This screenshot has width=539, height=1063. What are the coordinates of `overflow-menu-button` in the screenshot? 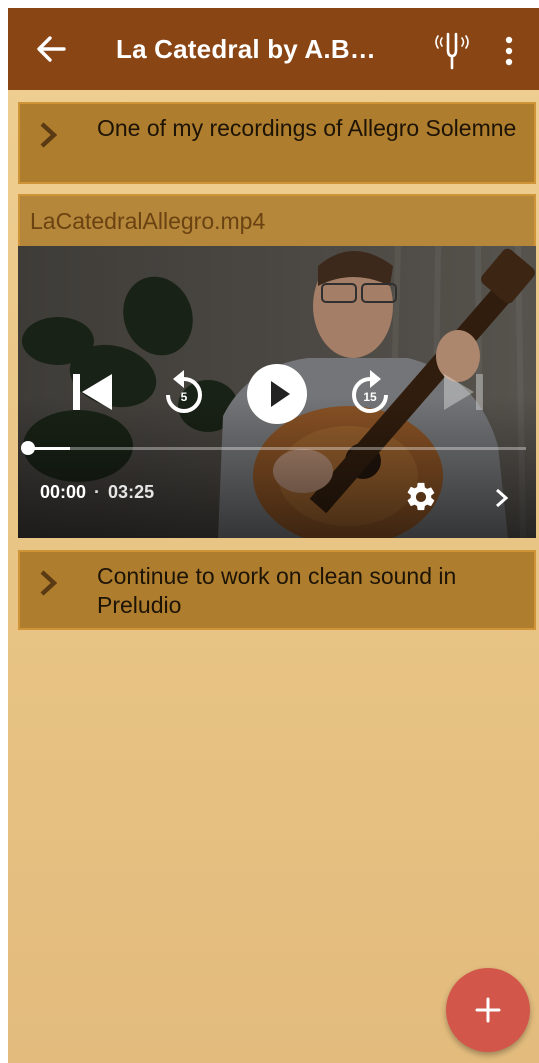 It's located at (509, 51).